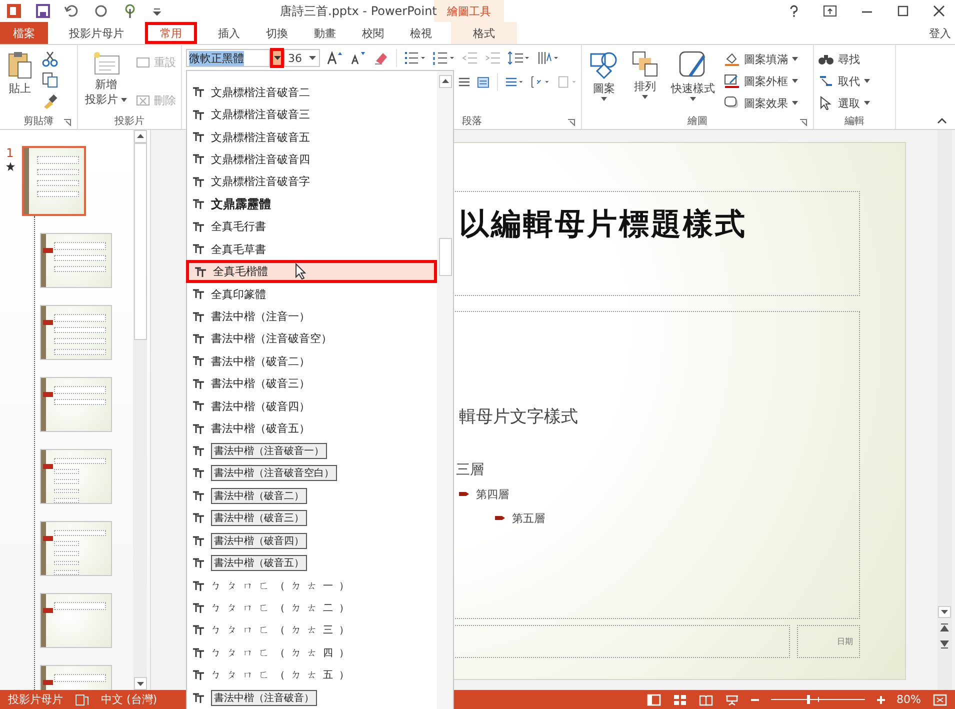 The height and width of the screenshot is (709, 955). What do you see at coordinates (106, 80) in the screenshot?
I see `new-slide-button: 新增 投影片` at bounding box center [106, 80].